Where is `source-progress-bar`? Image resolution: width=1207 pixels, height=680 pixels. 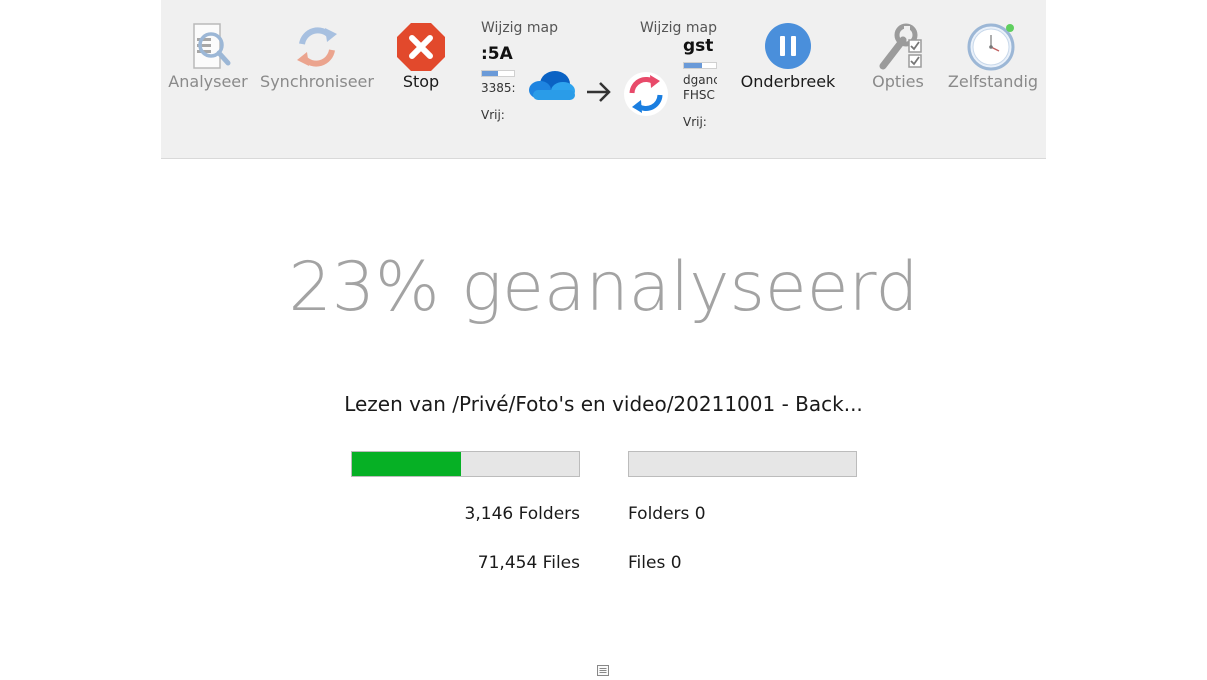
source-progress-bar is located at coordinates (465, 464).